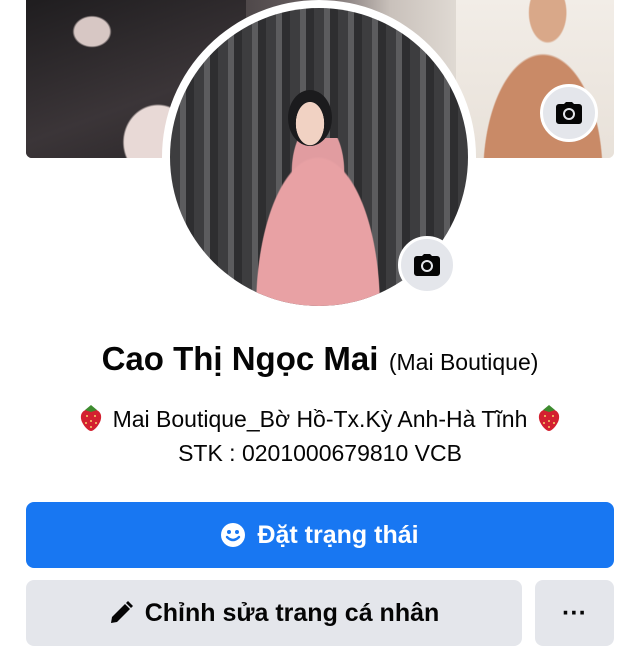  What do you see at coordinates (318, 222) in the screenshot?
I see `profile-picture-dress` at bounding box center [318, 222].